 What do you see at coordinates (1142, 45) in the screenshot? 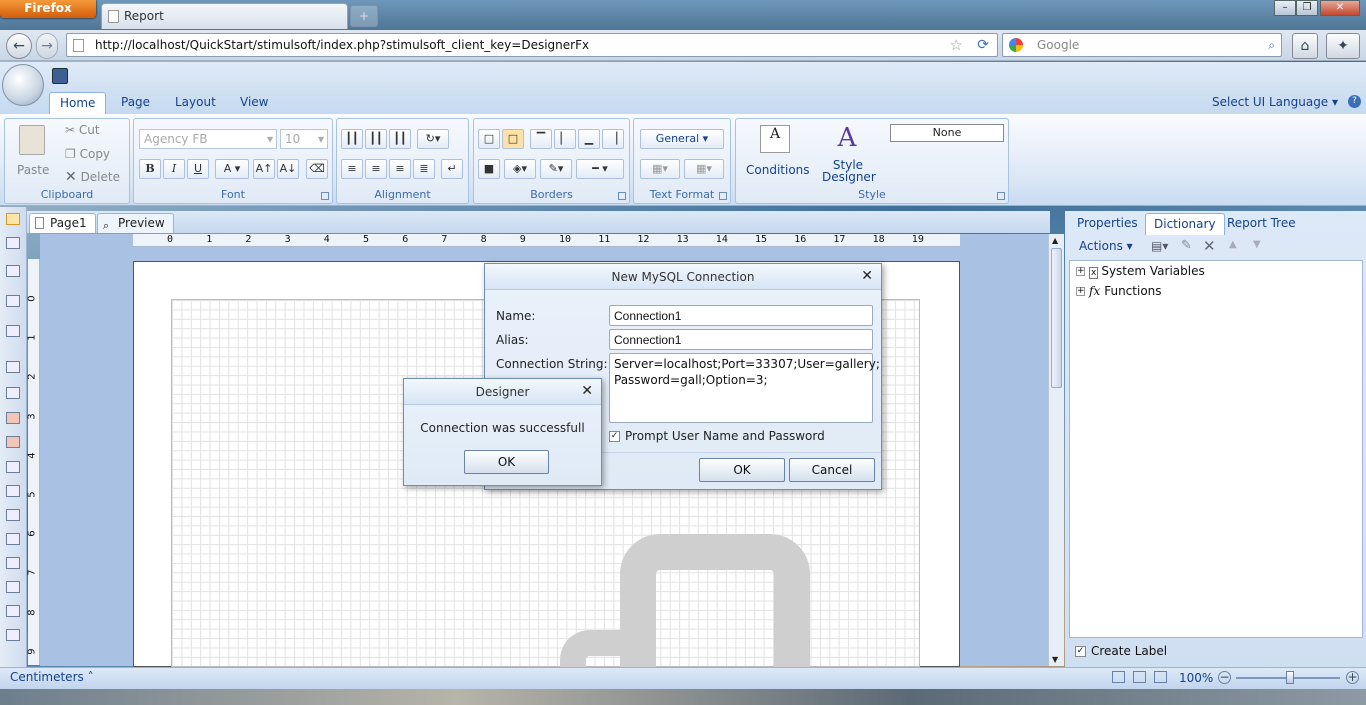
I see `search-bar: Google ⌕` at bounding box center [1142, 45].